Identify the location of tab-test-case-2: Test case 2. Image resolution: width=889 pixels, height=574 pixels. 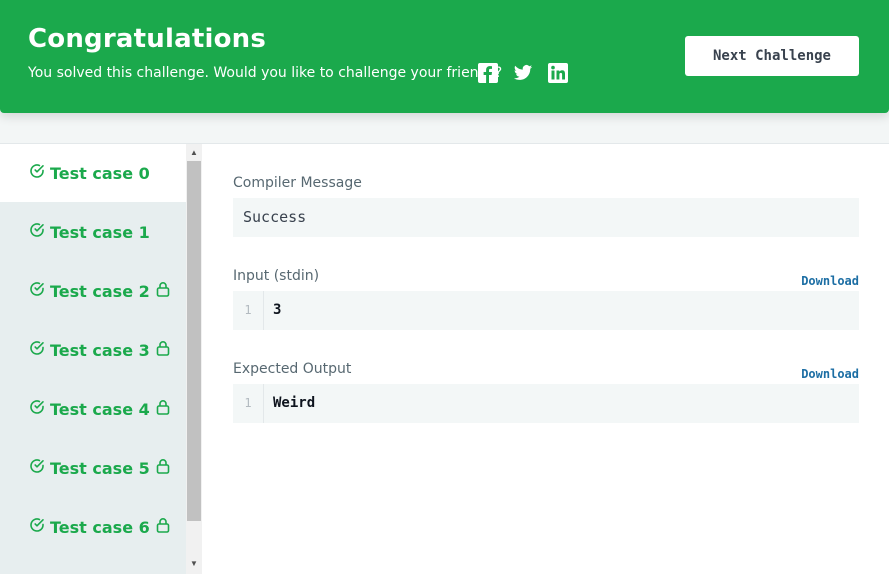
(93, 291).